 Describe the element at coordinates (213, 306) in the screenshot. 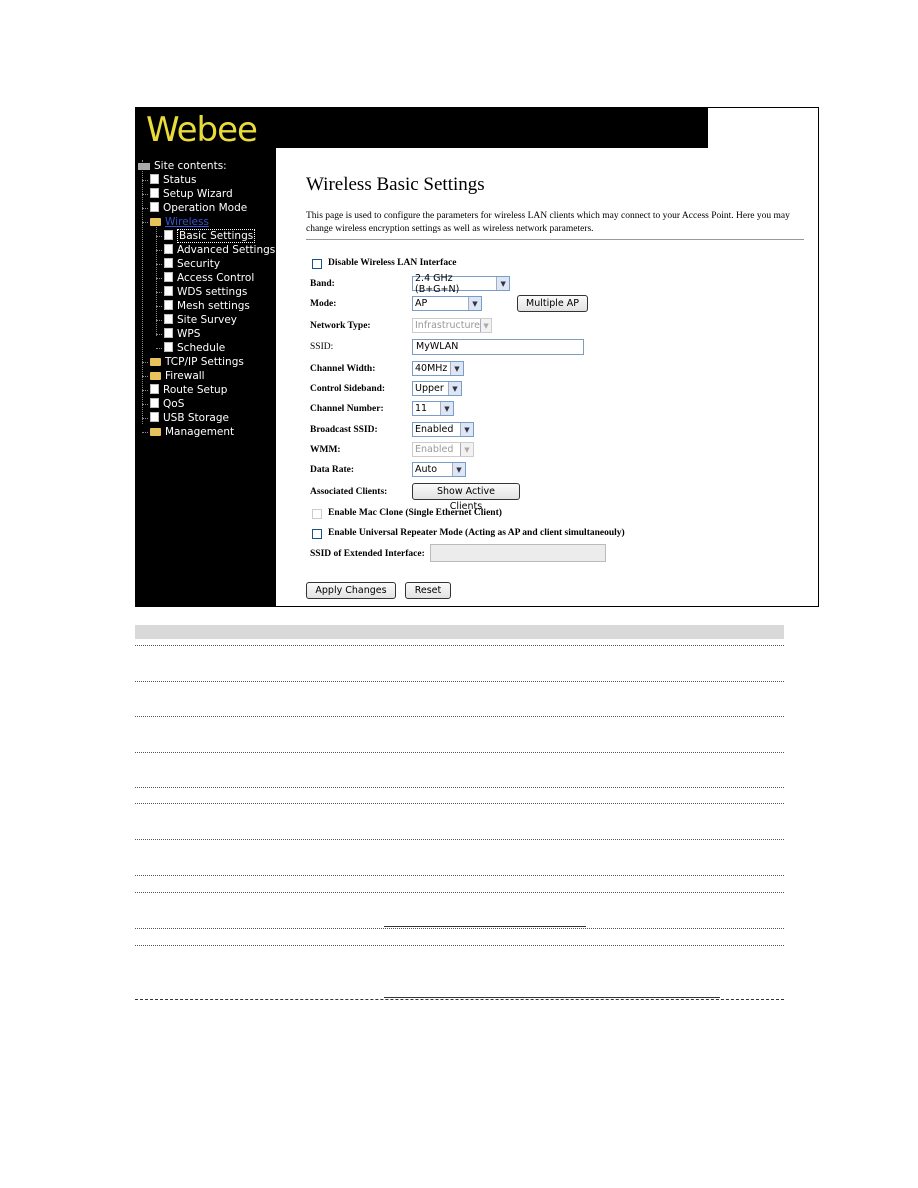

I see `sidebar-item-label: Mesh settings` at that location.